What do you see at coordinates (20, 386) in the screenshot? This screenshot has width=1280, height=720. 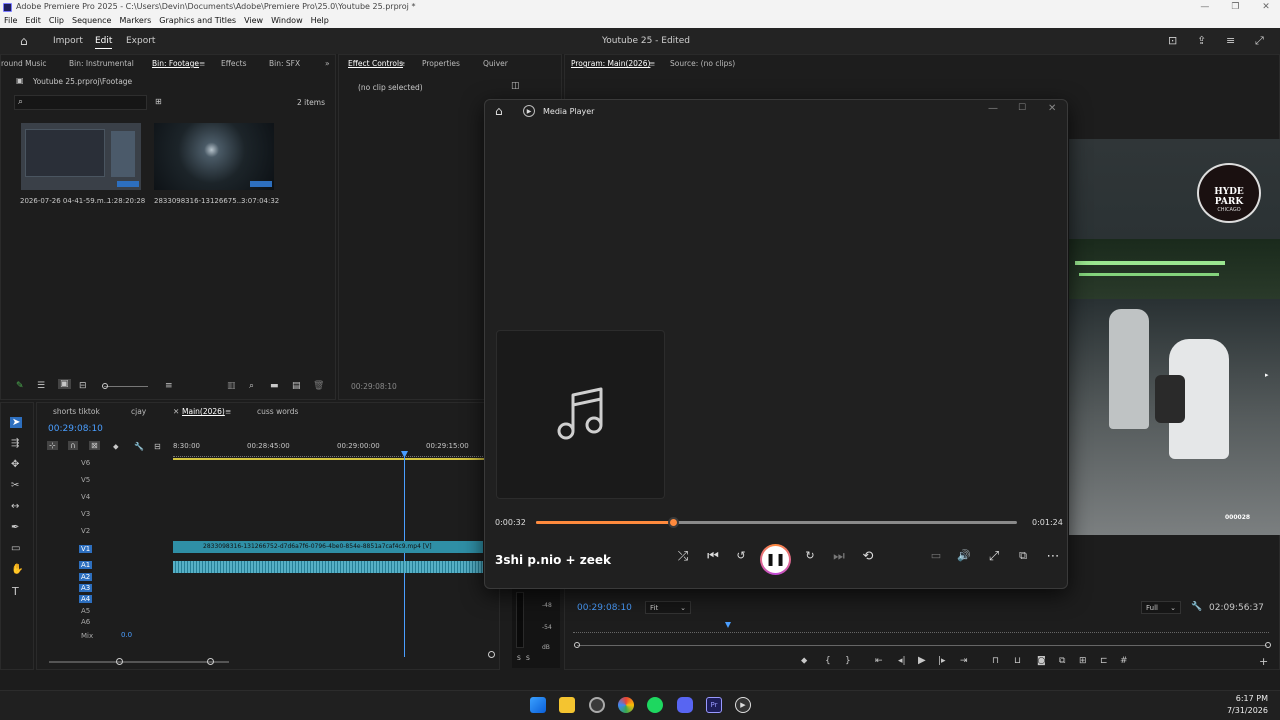 I see `pencil-icon: ✎` at bounding box center [20, 386].